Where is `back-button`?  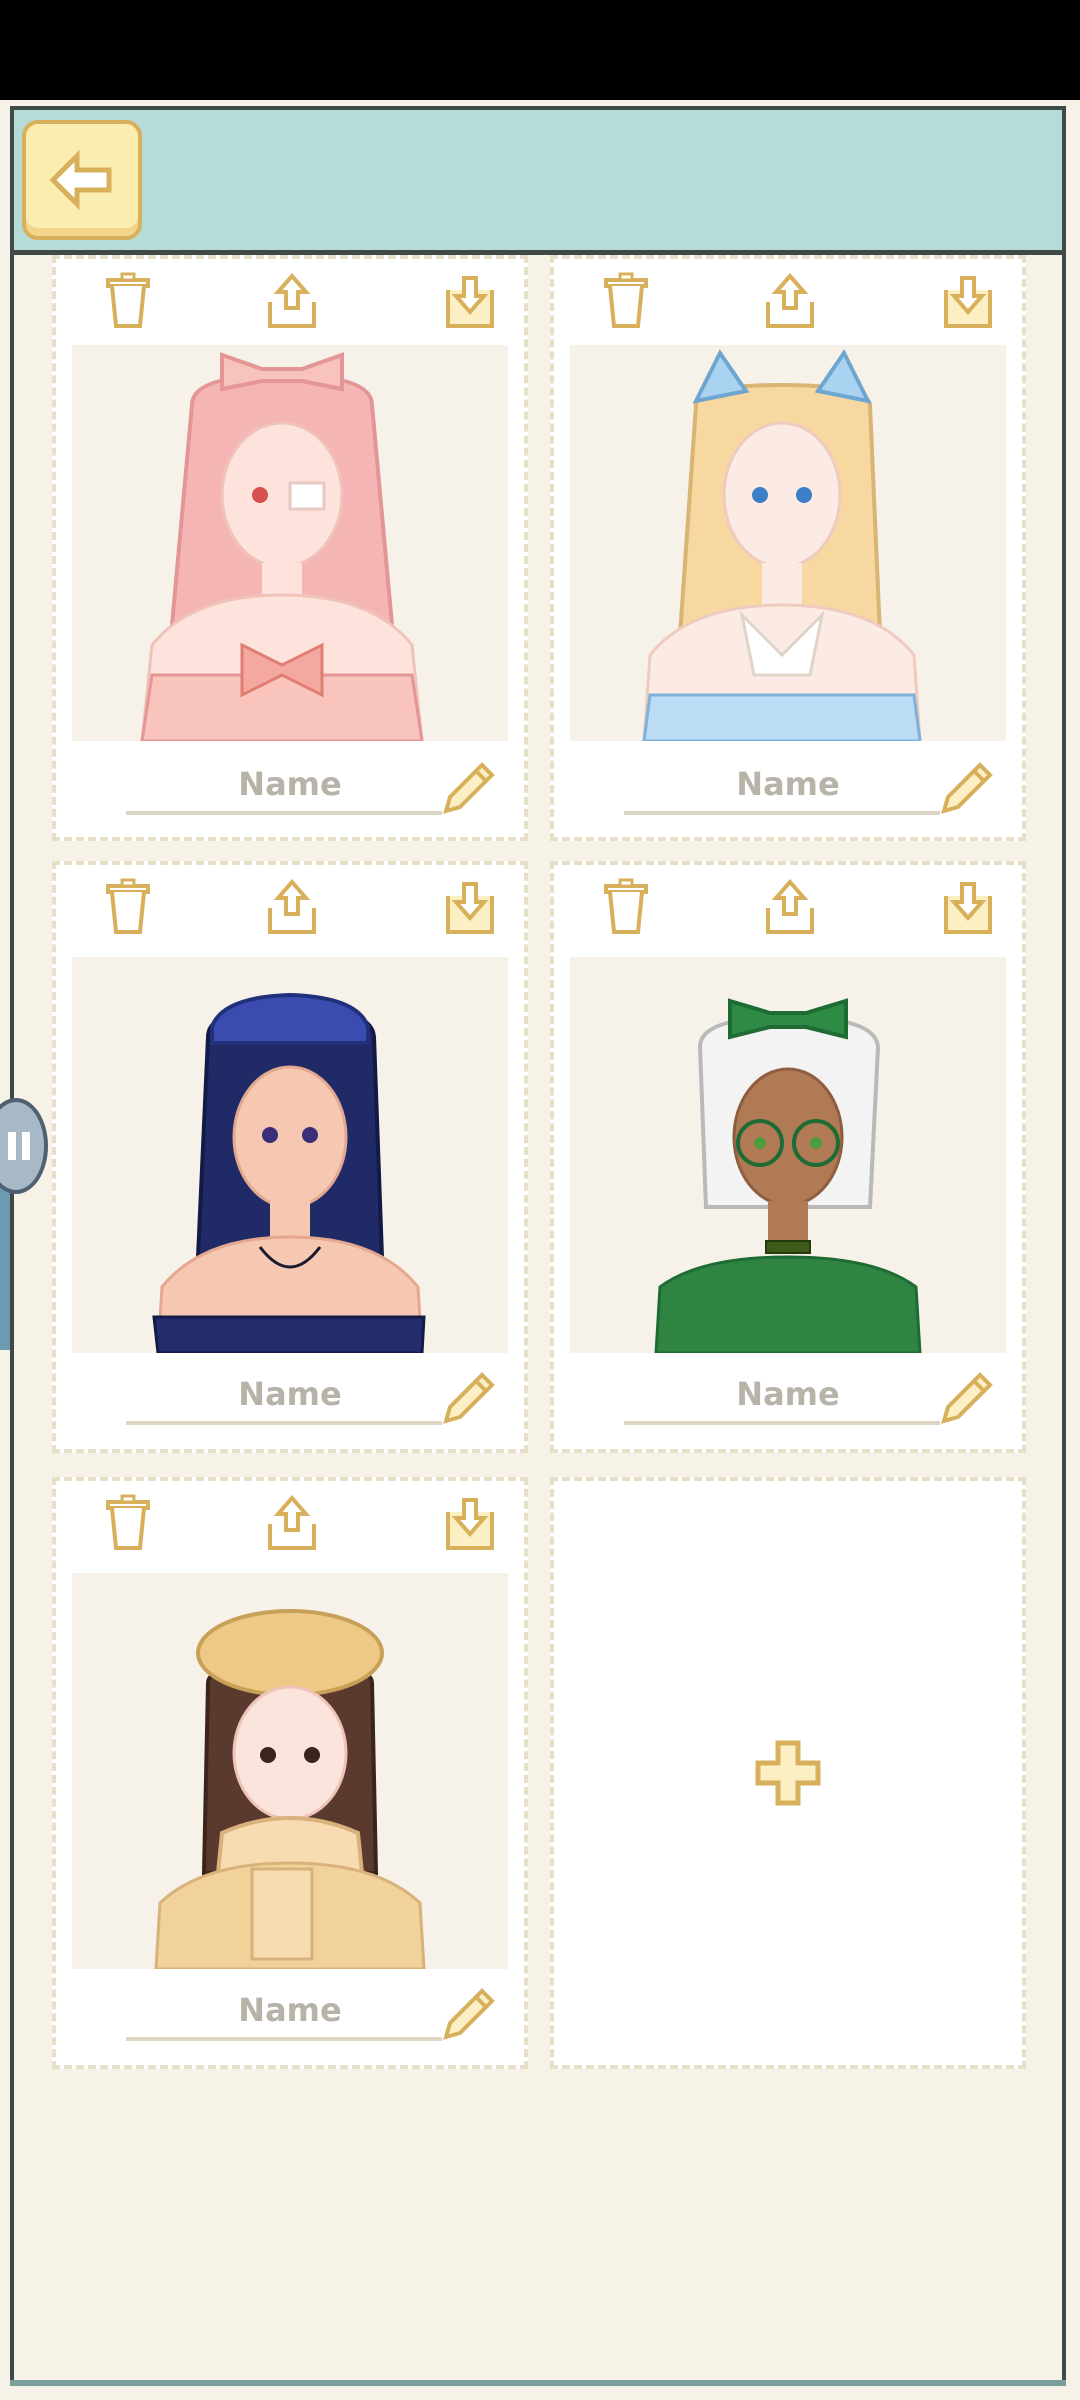
back-button is located at coordinates (82, 180).